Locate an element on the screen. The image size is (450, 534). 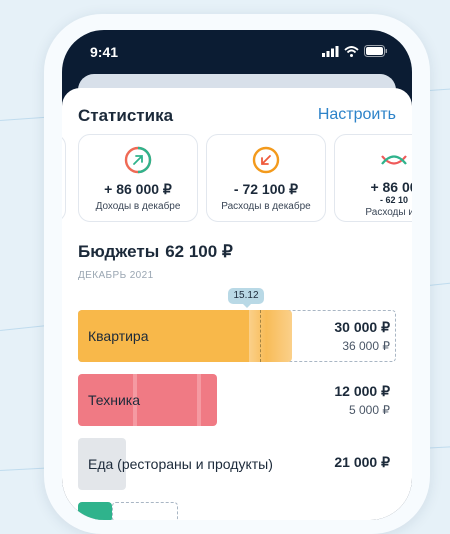
budget-spent: 30 000 ₽ is located at coordinates (362, 327).